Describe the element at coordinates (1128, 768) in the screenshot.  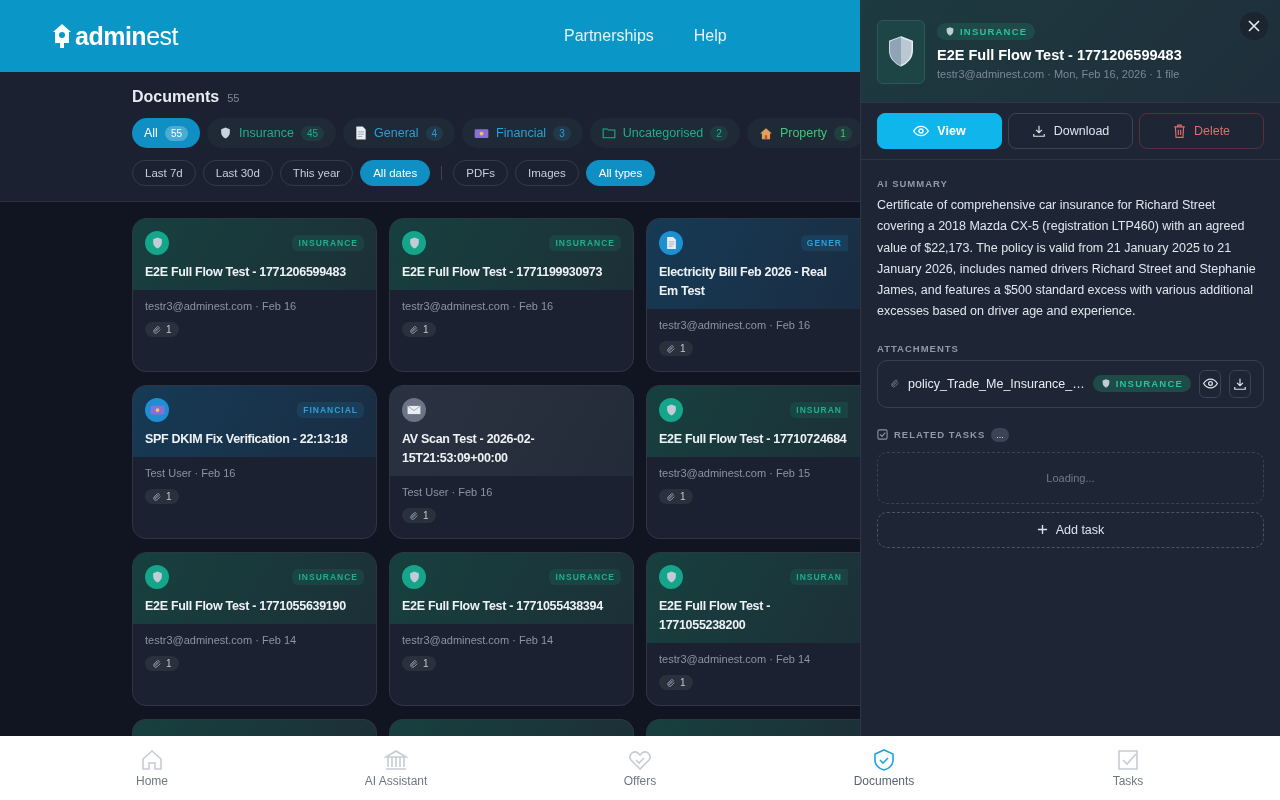
I see `bottom-nav-tab: Tasks` at that location.